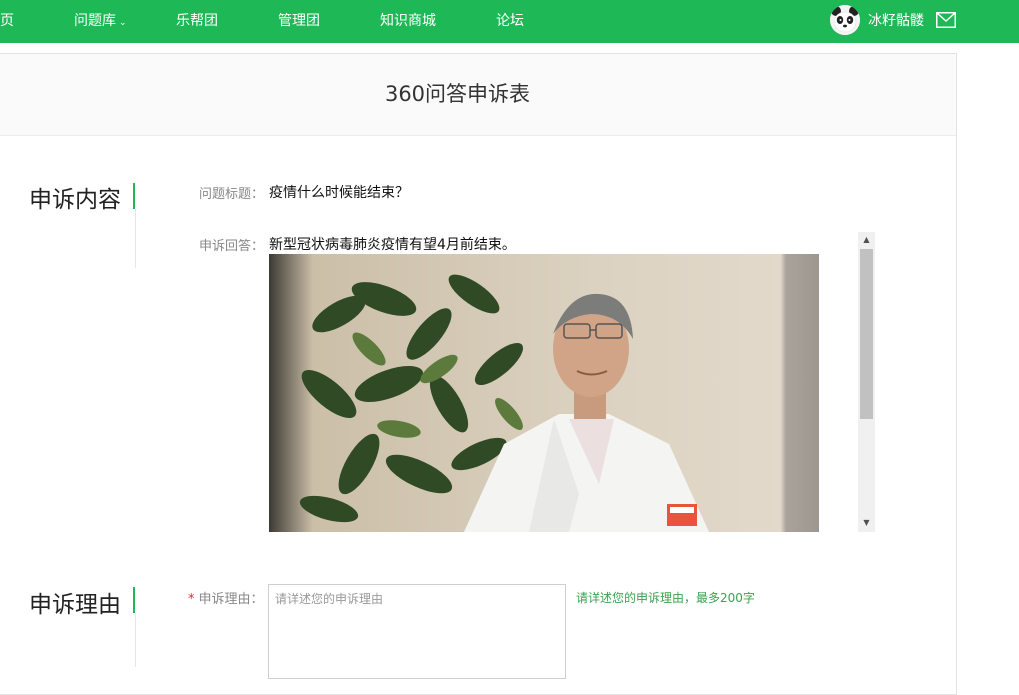 The height and width of the screenshot is (695, 1019). Describe the element at coordinates (946, 20) in the screenshot. I see `mail-icon` at that location.